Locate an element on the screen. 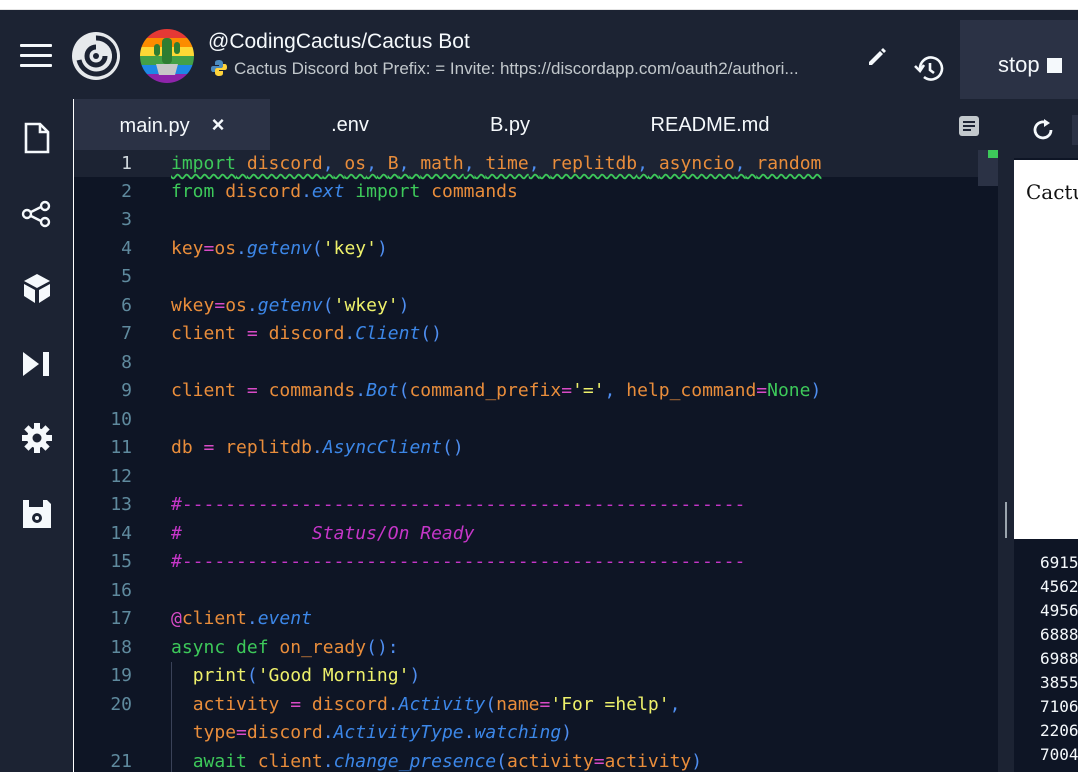  code-line: async def on_ready(): is located at coordinates (285, 647).